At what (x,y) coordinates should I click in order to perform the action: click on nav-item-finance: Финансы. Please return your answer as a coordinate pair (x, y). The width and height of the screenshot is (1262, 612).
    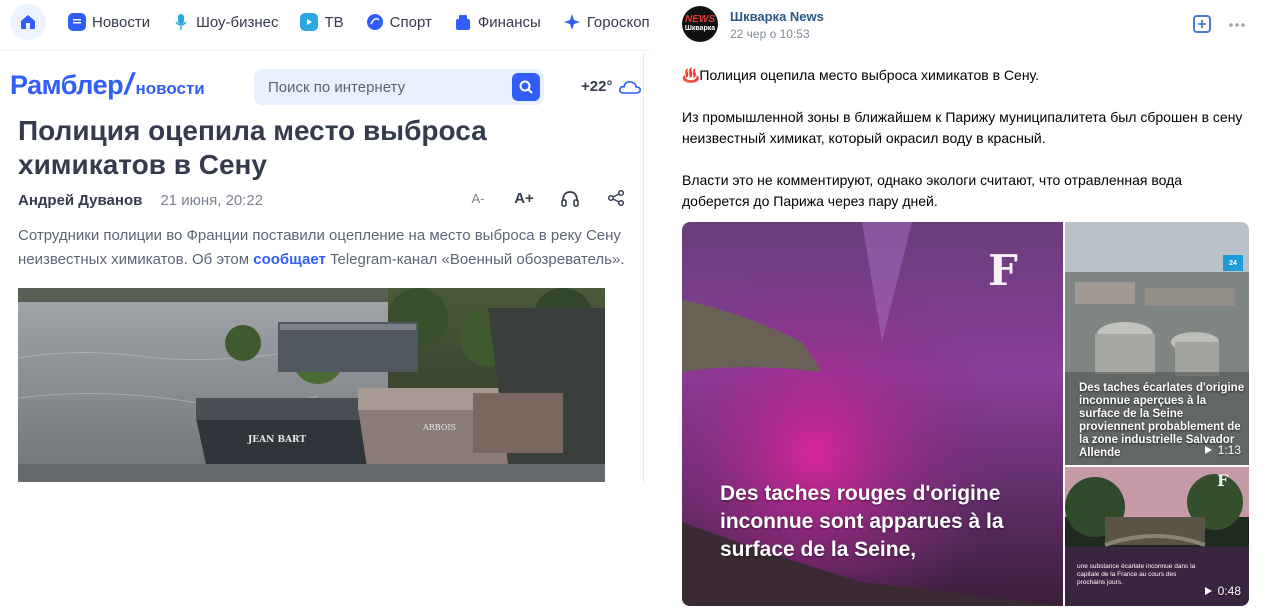
    Looking at the image, I should click on (497, 22).